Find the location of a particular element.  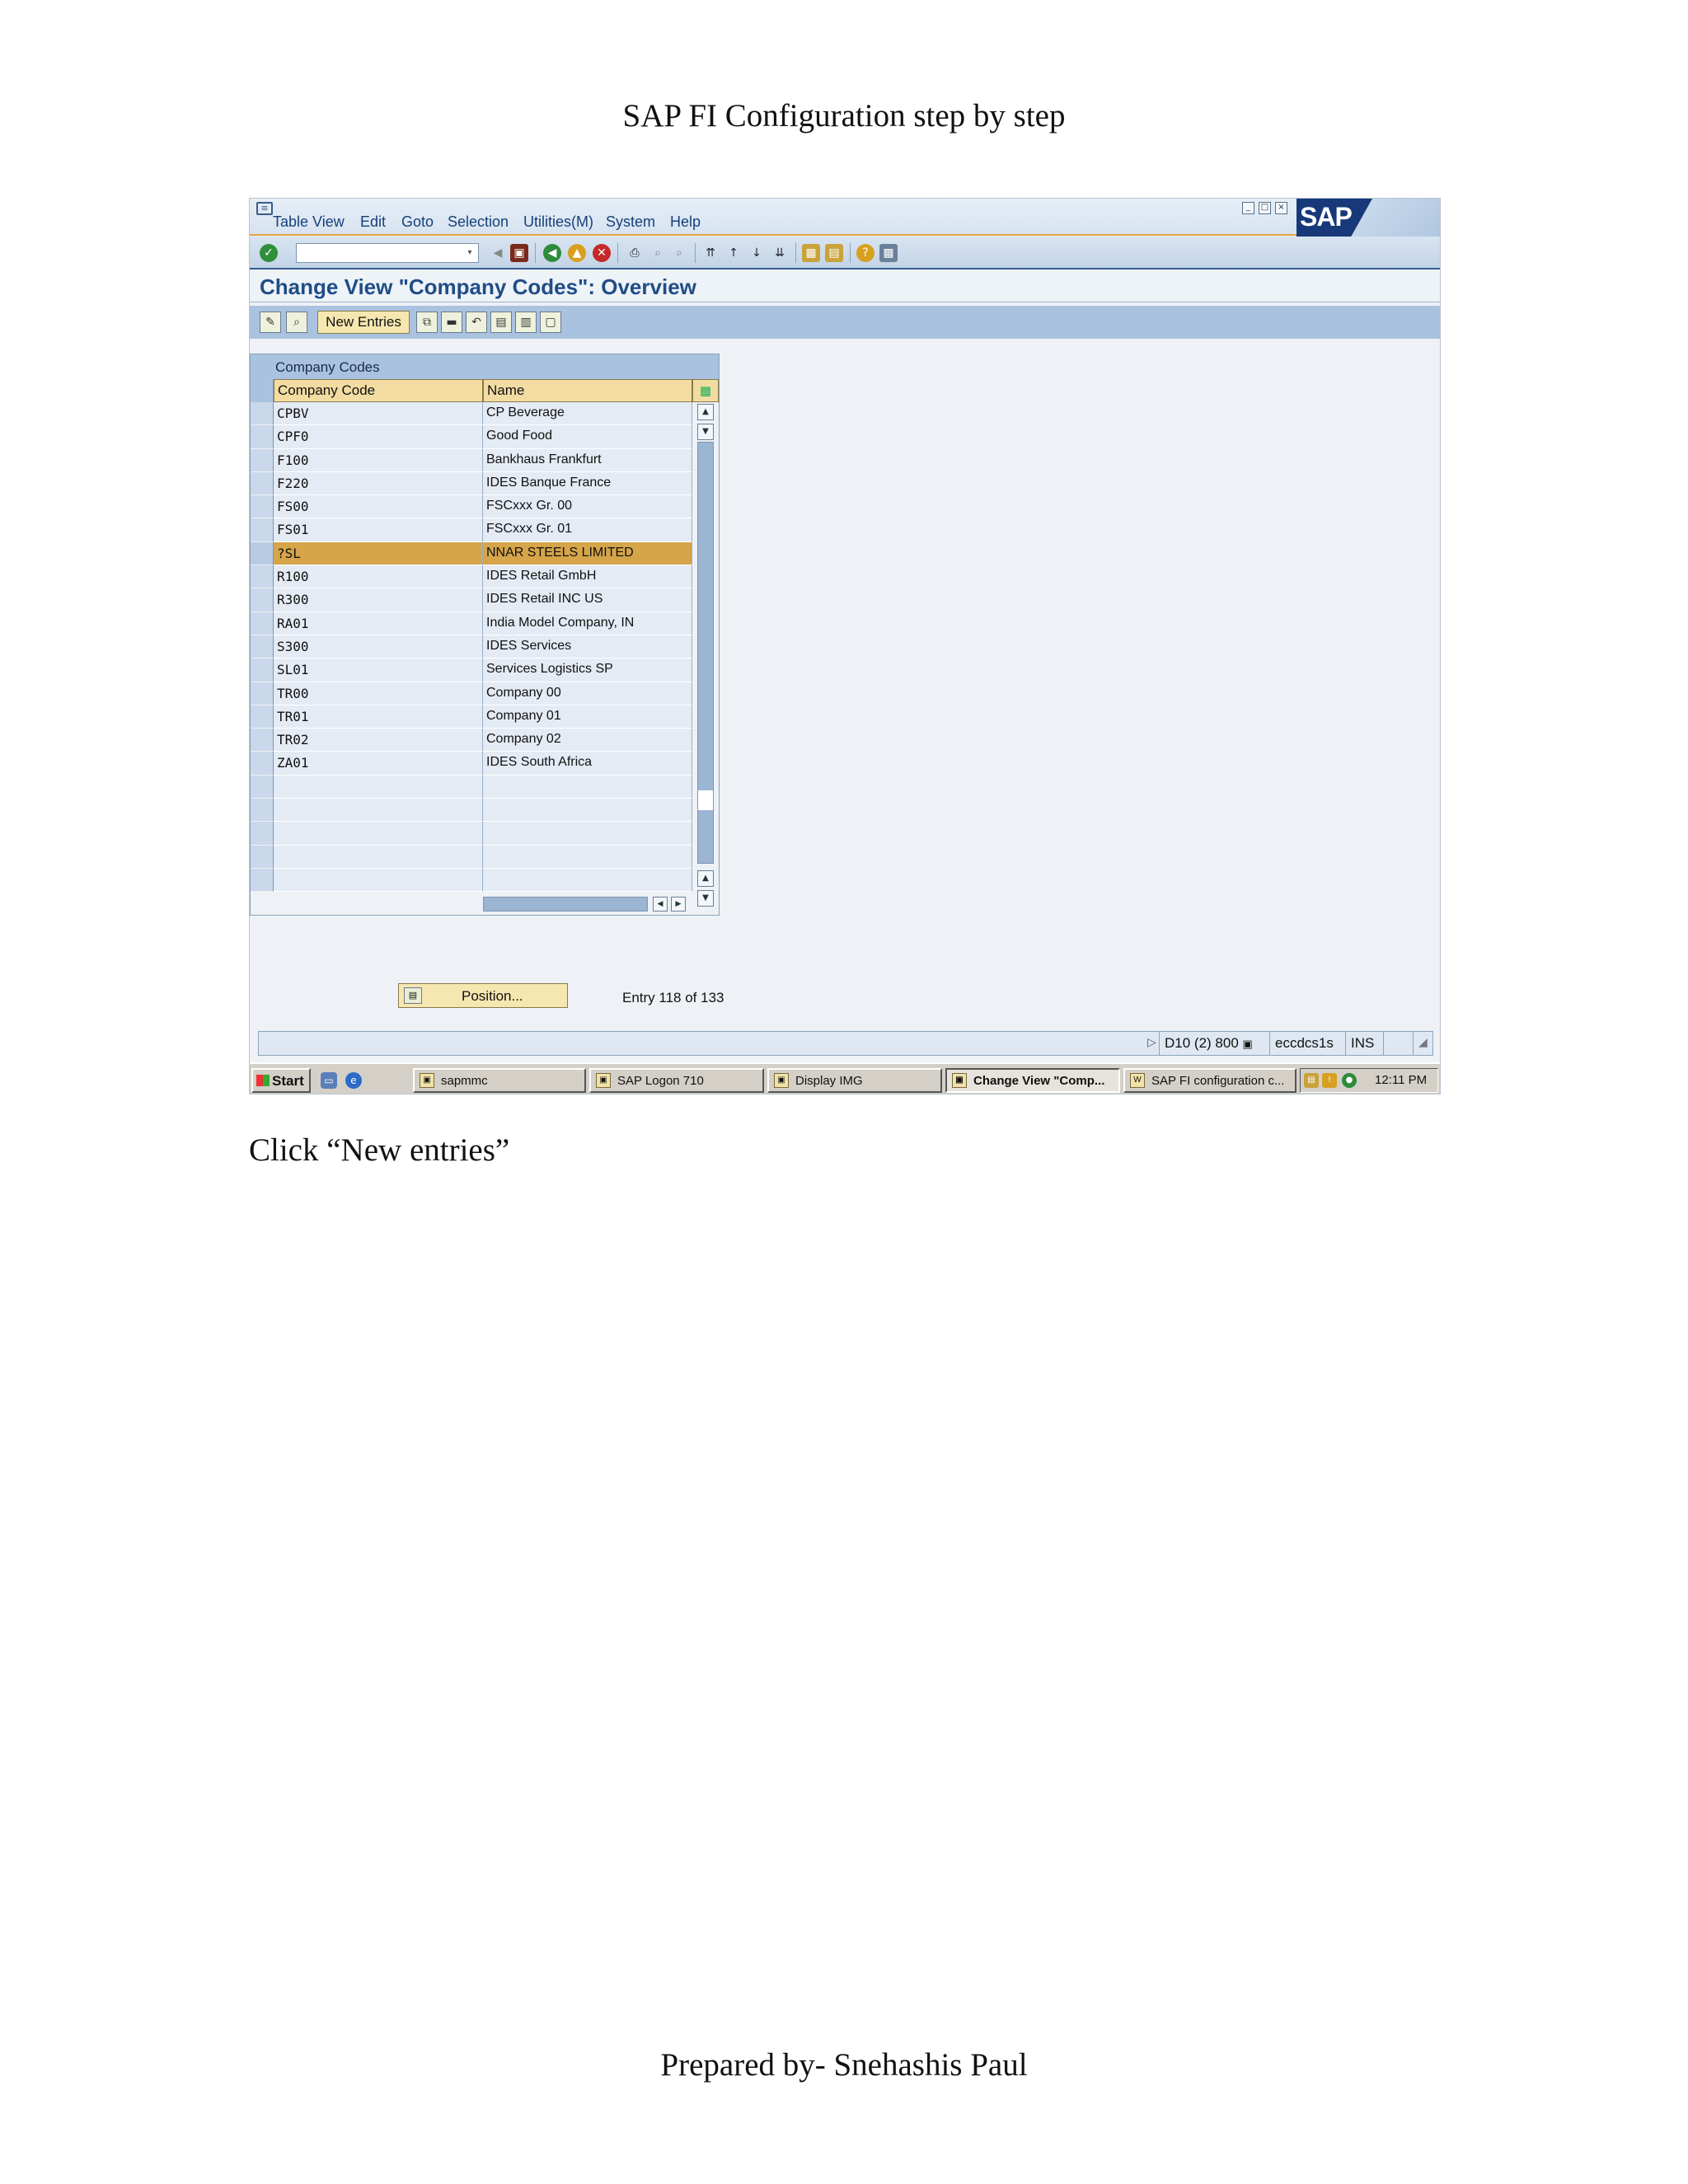

company-code-cell: TR02 is located at coordinates (379, 740).